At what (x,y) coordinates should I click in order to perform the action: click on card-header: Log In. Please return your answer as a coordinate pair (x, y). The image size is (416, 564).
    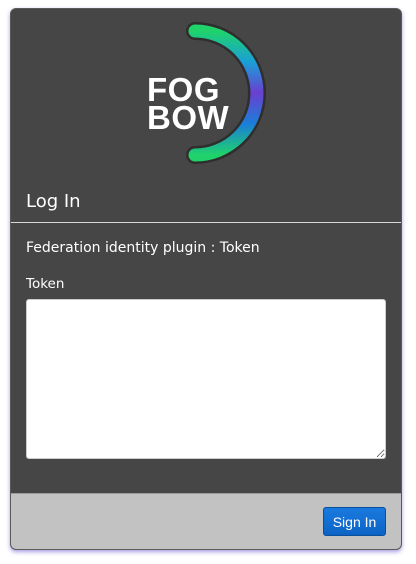
    Looking at the image, I should click on (206, 201).